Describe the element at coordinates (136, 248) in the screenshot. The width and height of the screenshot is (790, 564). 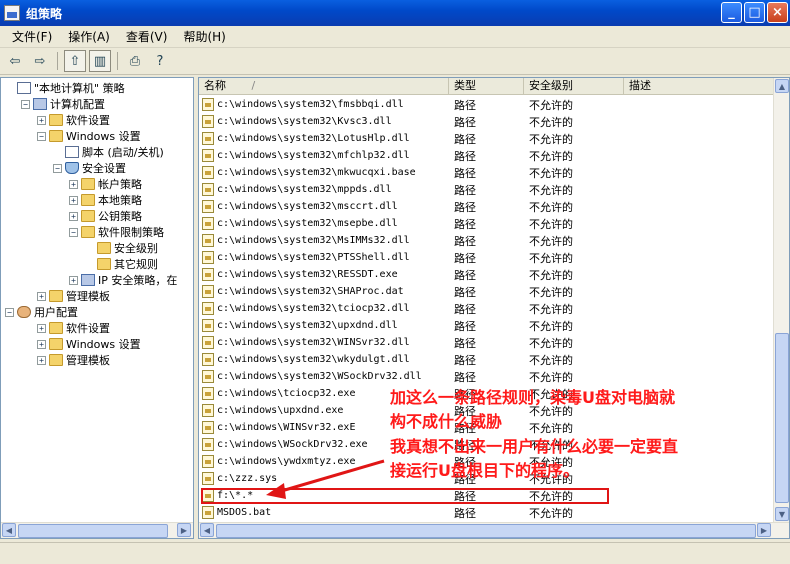
I see `tree-item-label: 安全级别` at that location.